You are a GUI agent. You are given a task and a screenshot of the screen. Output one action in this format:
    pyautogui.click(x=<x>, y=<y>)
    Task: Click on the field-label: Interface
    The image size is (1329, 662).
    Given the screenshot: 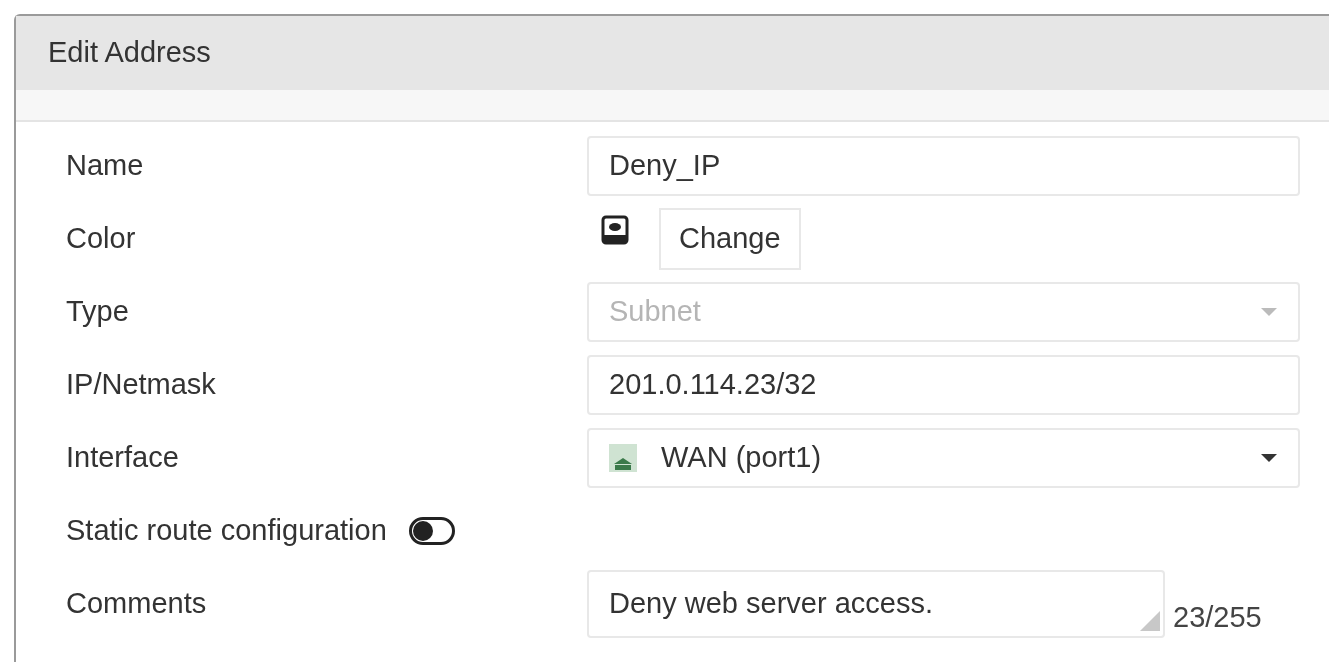 What is the action you would take?
    pyautogui.click(x=122, y=456)
    